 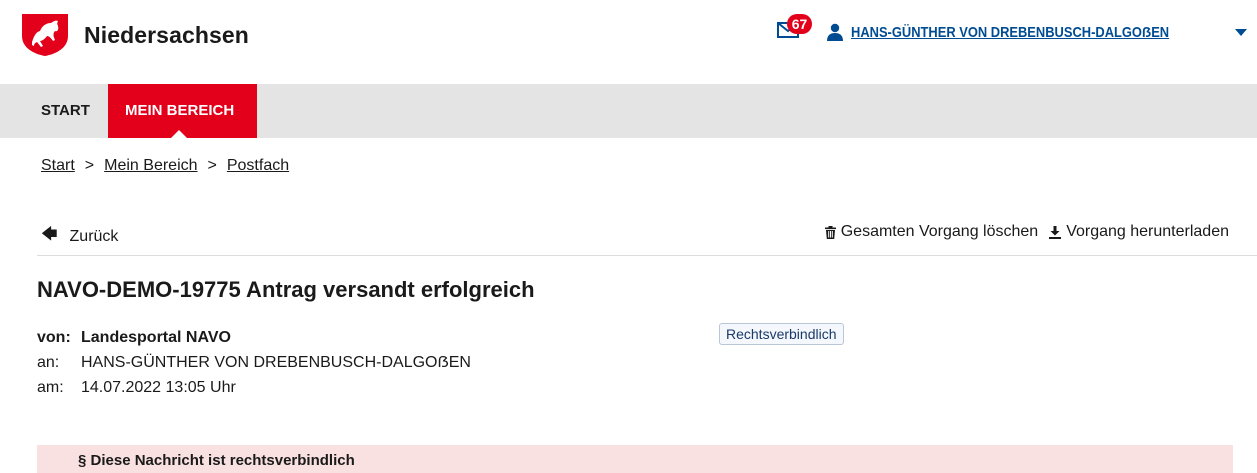 What do you see at coordinates (628, 111) in the screenshot?
I see `main-navigation: START MEIN BEREICH` at bounding box center [628, 111].